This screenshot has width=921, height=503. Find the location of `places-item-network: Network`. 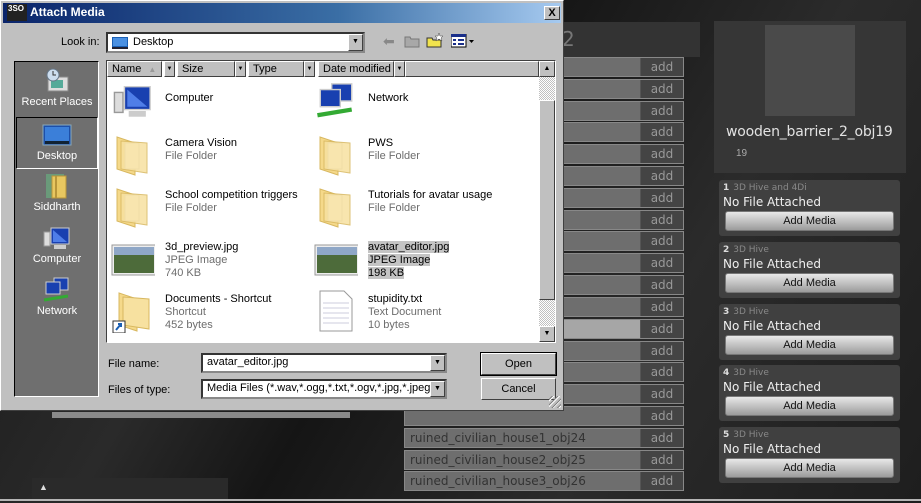

places-item-network: Network is located at coordinates (57, 299).